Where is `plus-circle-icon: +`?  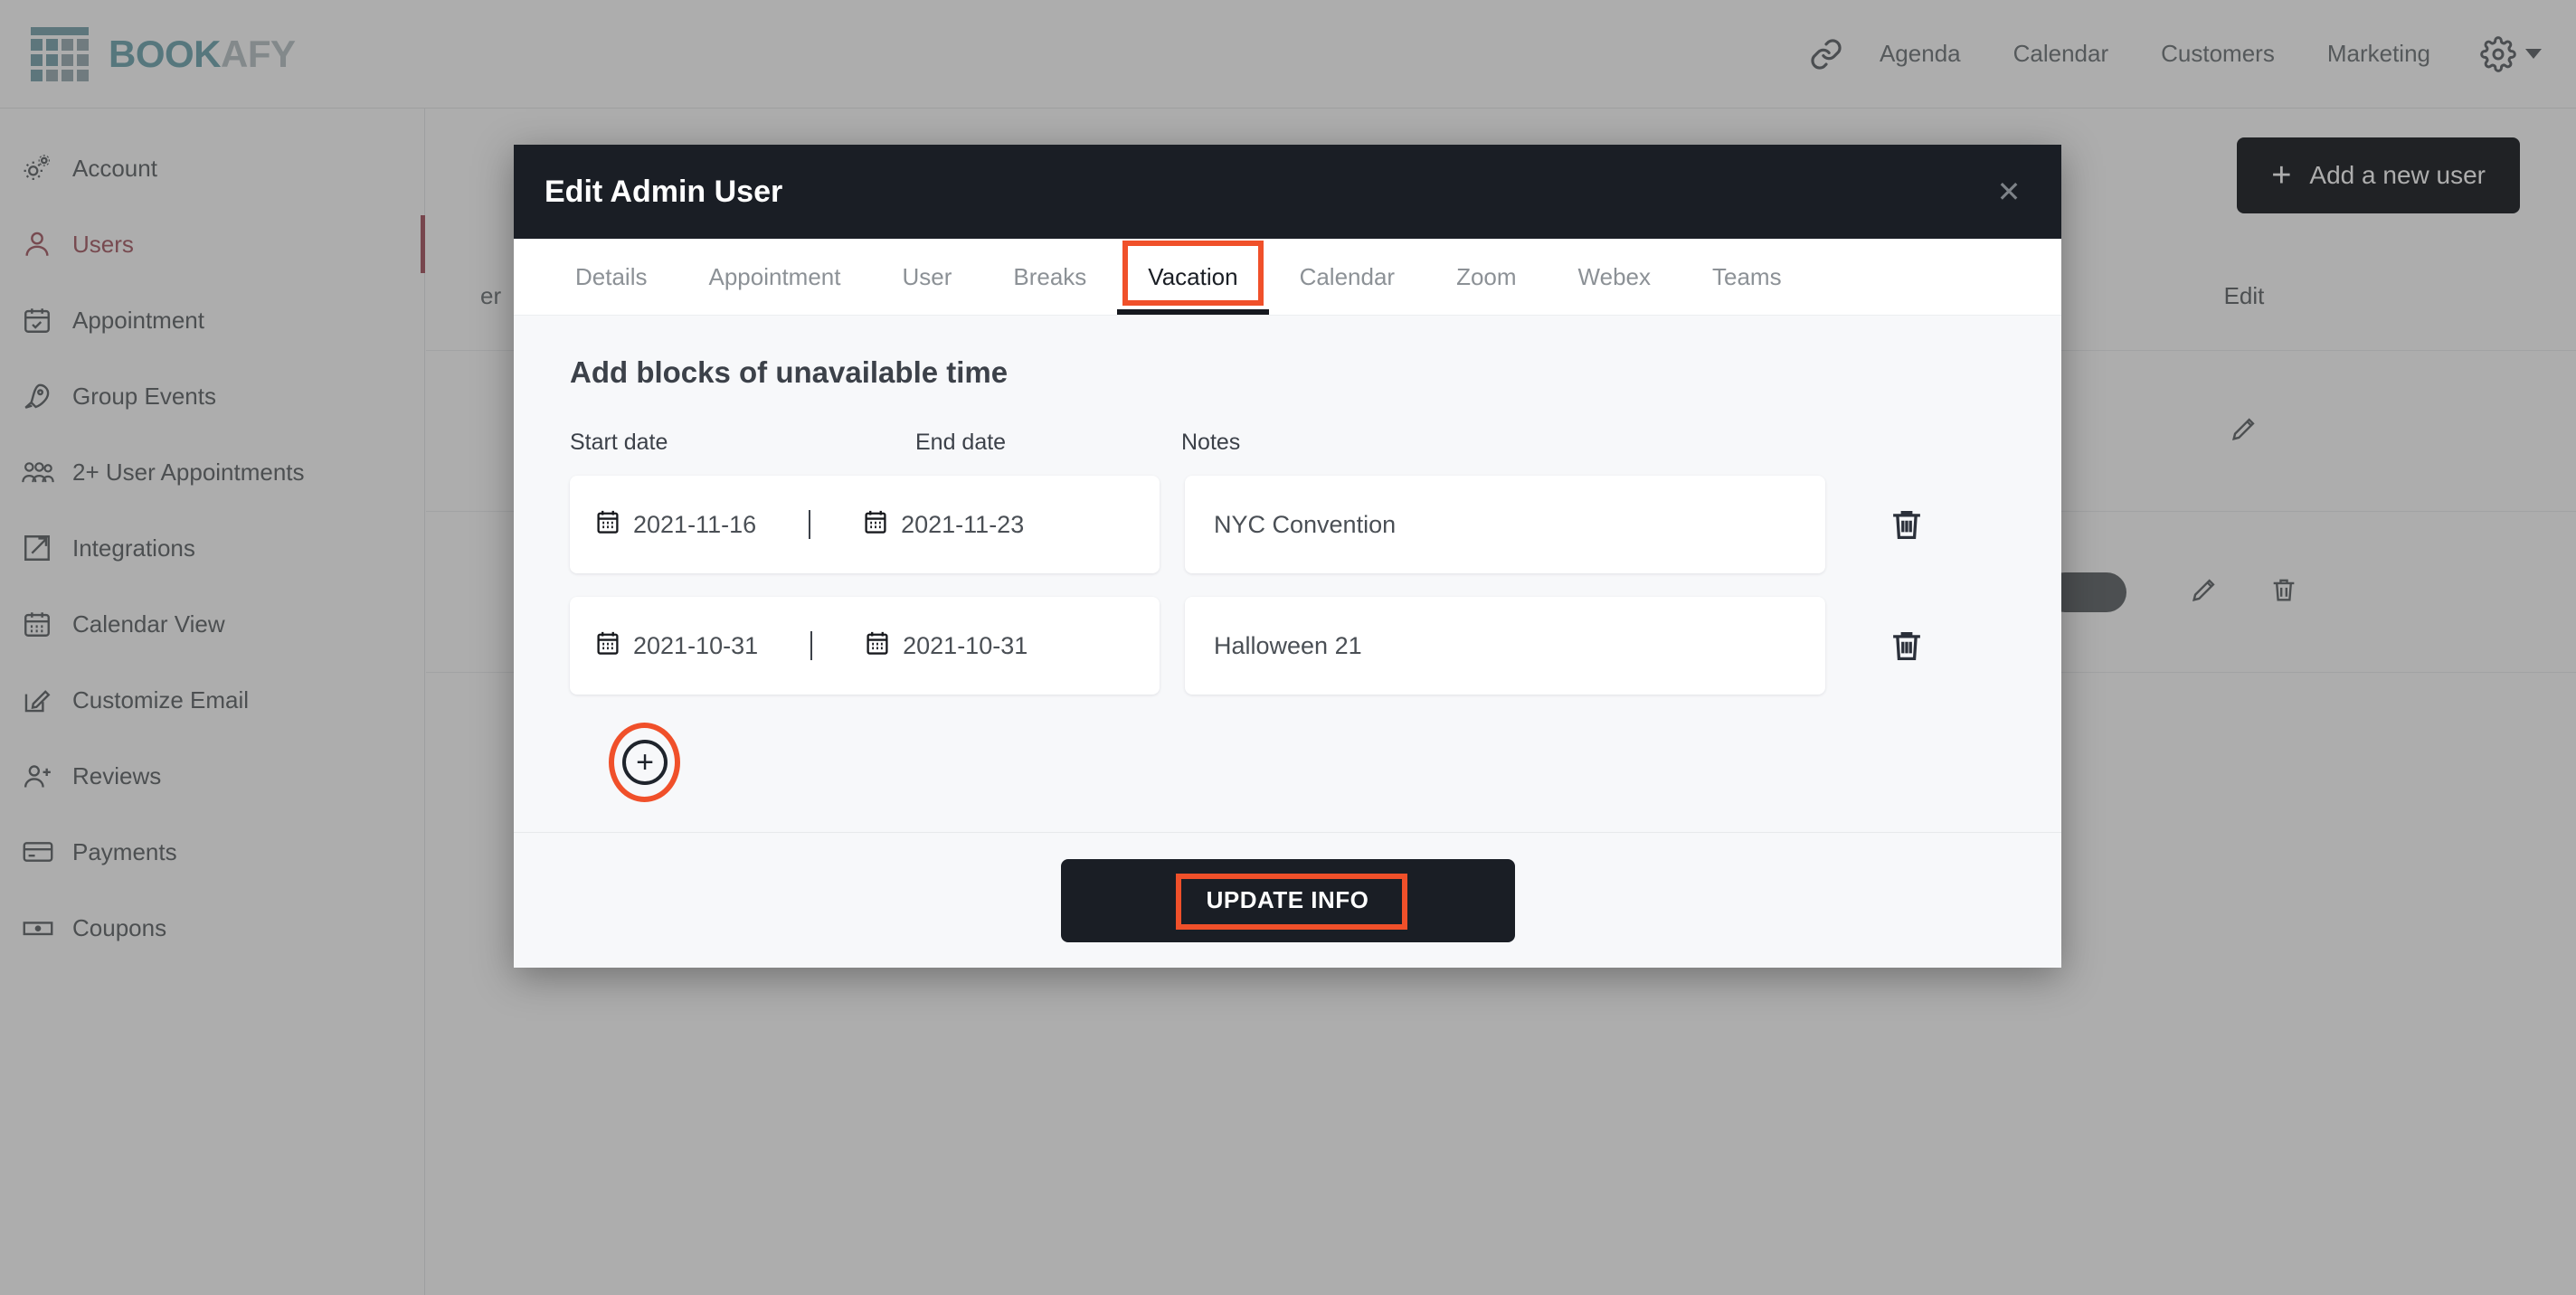 plus-circle-icon: + is located at coordinates (645, 762).